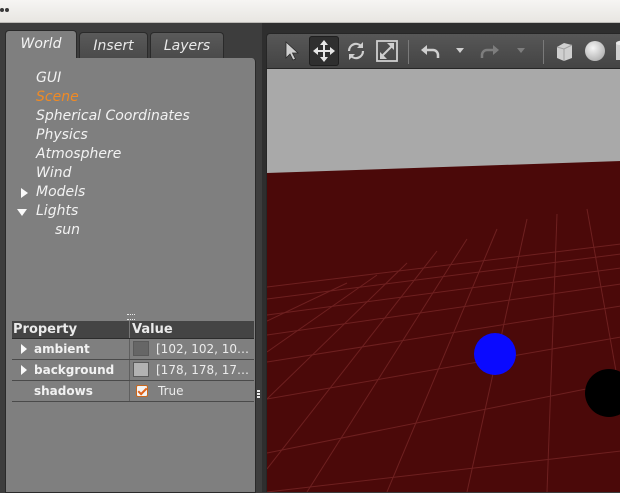 The height and width of the screenshot is (493, 620). I want to click on box-shape-button, so click(564, 51).